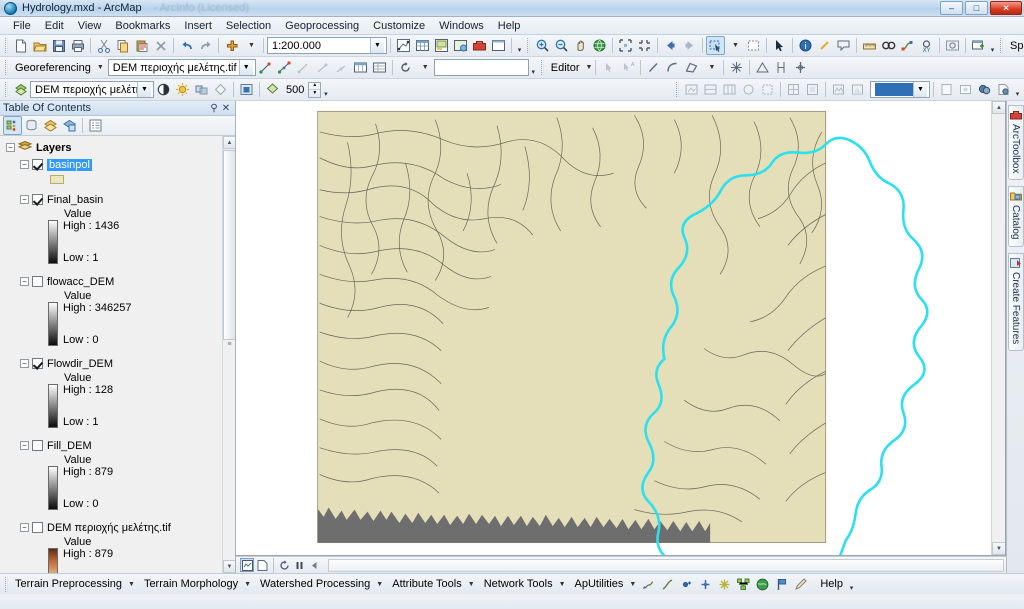 The width and height of the screenshot is (1024, 609). Describe the element at coordinates (1015, 143) in the screenshot. I see `dock-tab-arctoolbox: ArcToolbox` at that location.